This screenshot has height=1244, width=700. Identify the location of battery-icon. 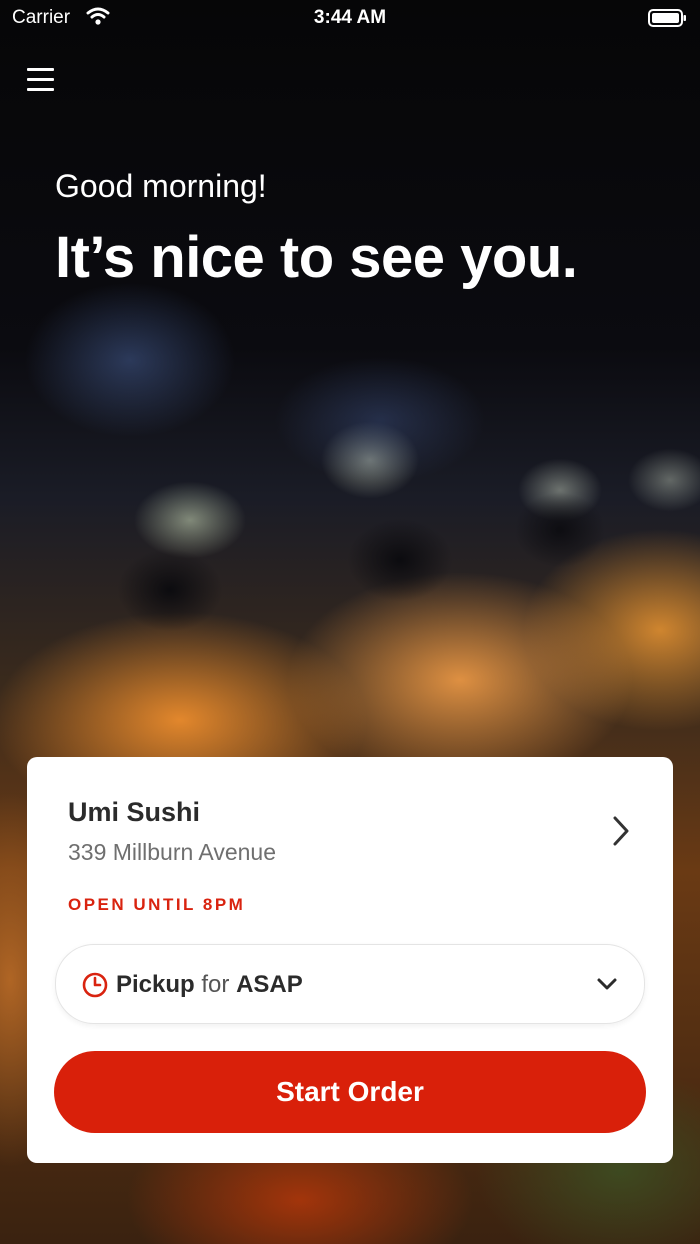
(668, 21).